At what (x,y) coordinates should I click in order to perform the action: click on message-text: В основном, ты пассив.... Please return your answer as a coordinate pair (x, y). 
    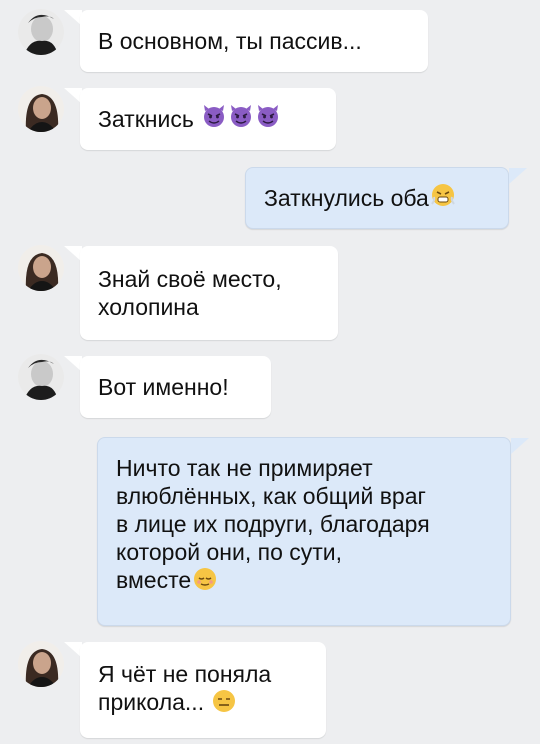
    Looking at the image, I should click on (230, 41).